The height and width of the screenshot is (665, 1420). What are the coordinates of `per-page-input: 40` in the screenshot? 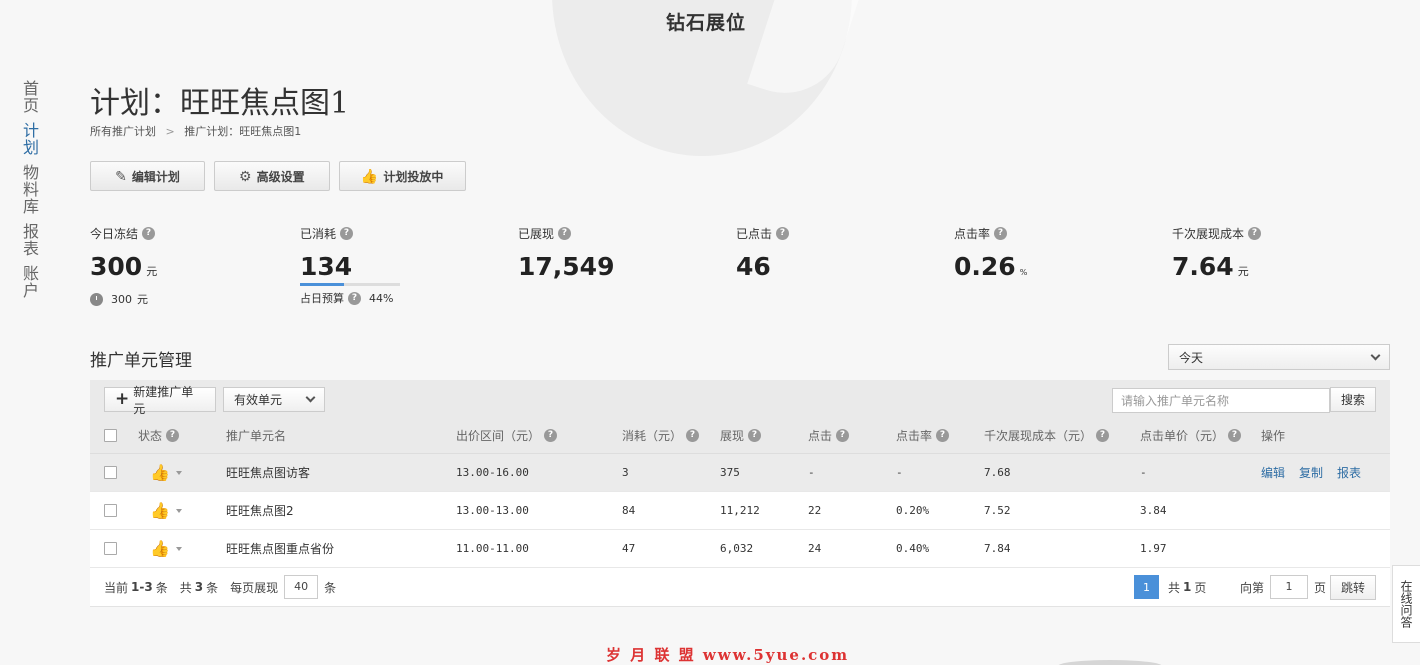 It's located at (301, 587).